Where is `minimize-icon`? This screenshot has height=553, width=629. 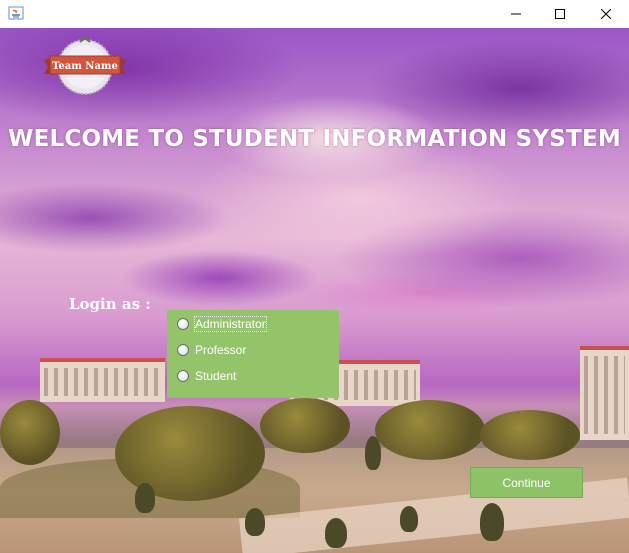
minimize-icon is located at coordinates (516, 14).